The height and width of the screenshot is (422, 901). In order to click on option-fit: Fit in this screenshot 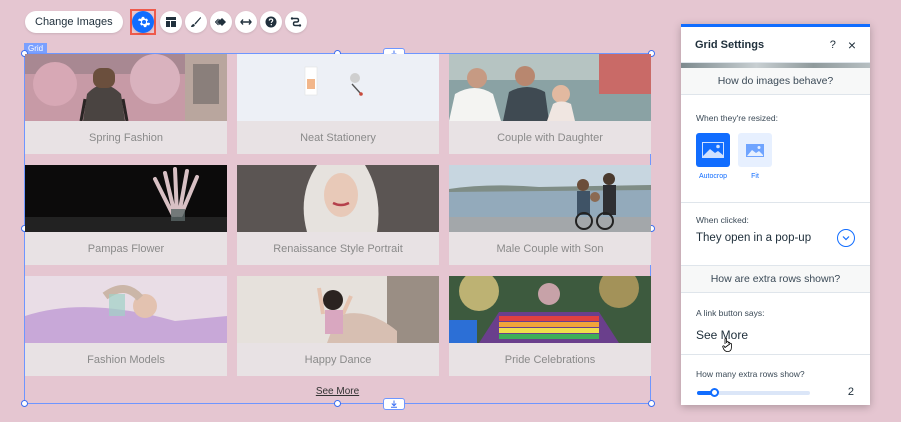, I will do `click(755, 156)`.